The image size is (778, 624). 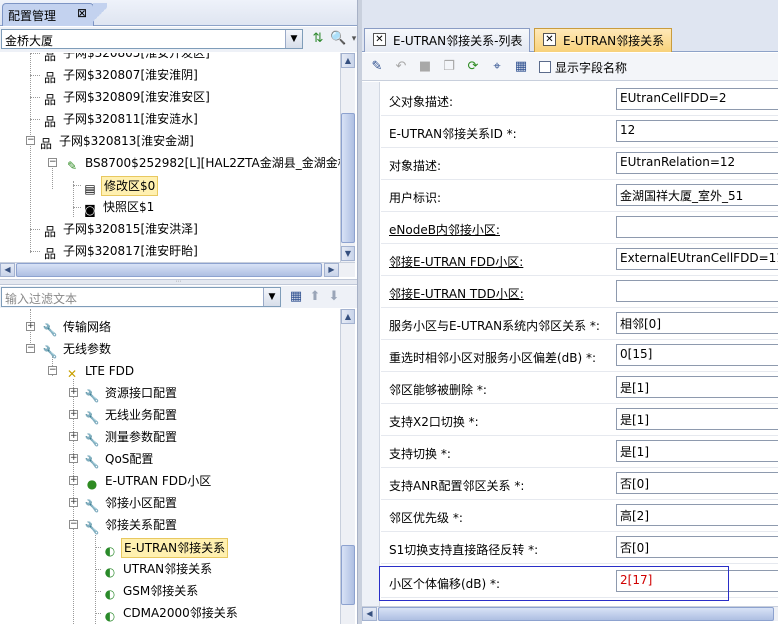 What do you see at coordinates (77, 350) in the screenshot?
I see `tree-node-wireless: 🔧 无线参数` at bounding box center [77, 350].